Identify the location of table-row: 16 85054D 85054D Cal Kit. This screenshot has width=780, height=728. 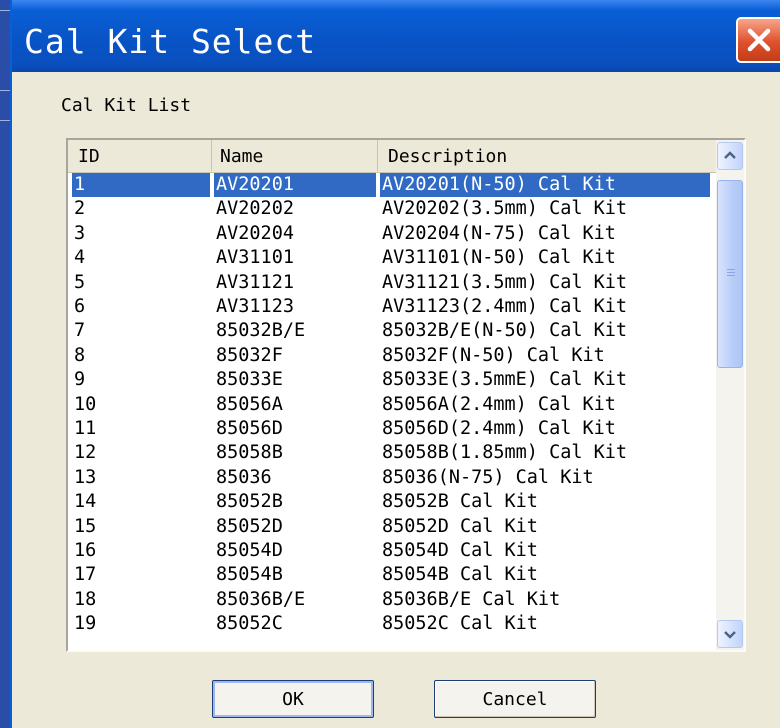
(391, 551).